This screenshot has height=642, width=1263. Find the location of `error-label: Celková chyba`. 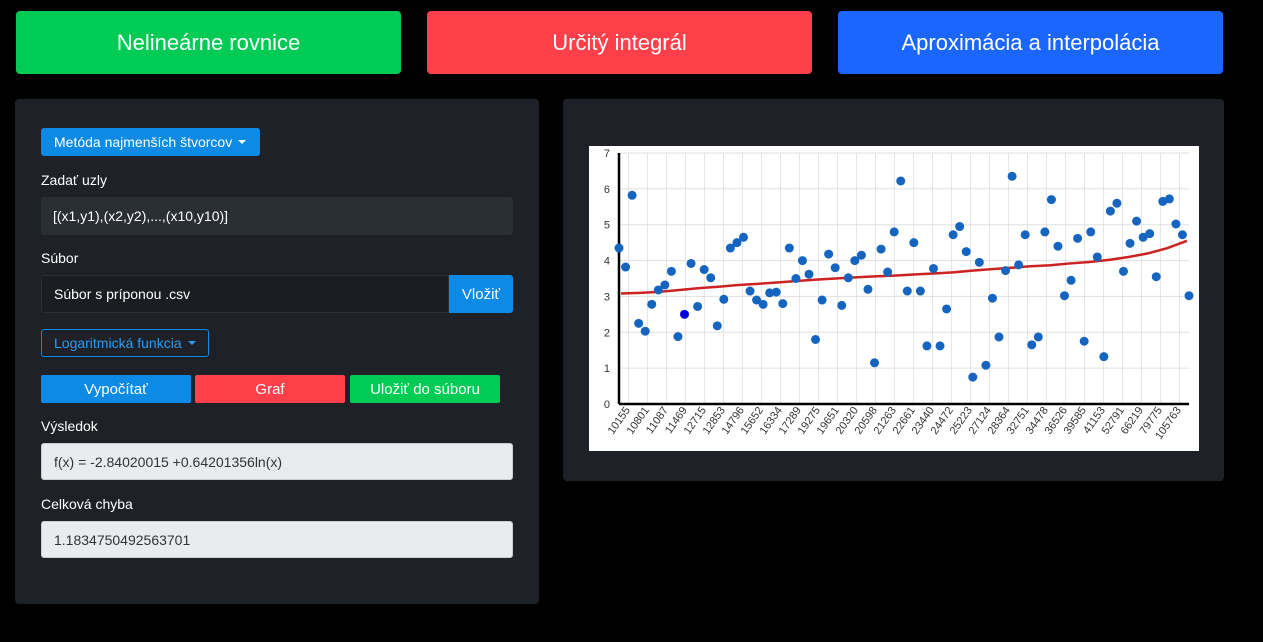

error-label: Celková chyba is located at coordinates (87, 504).